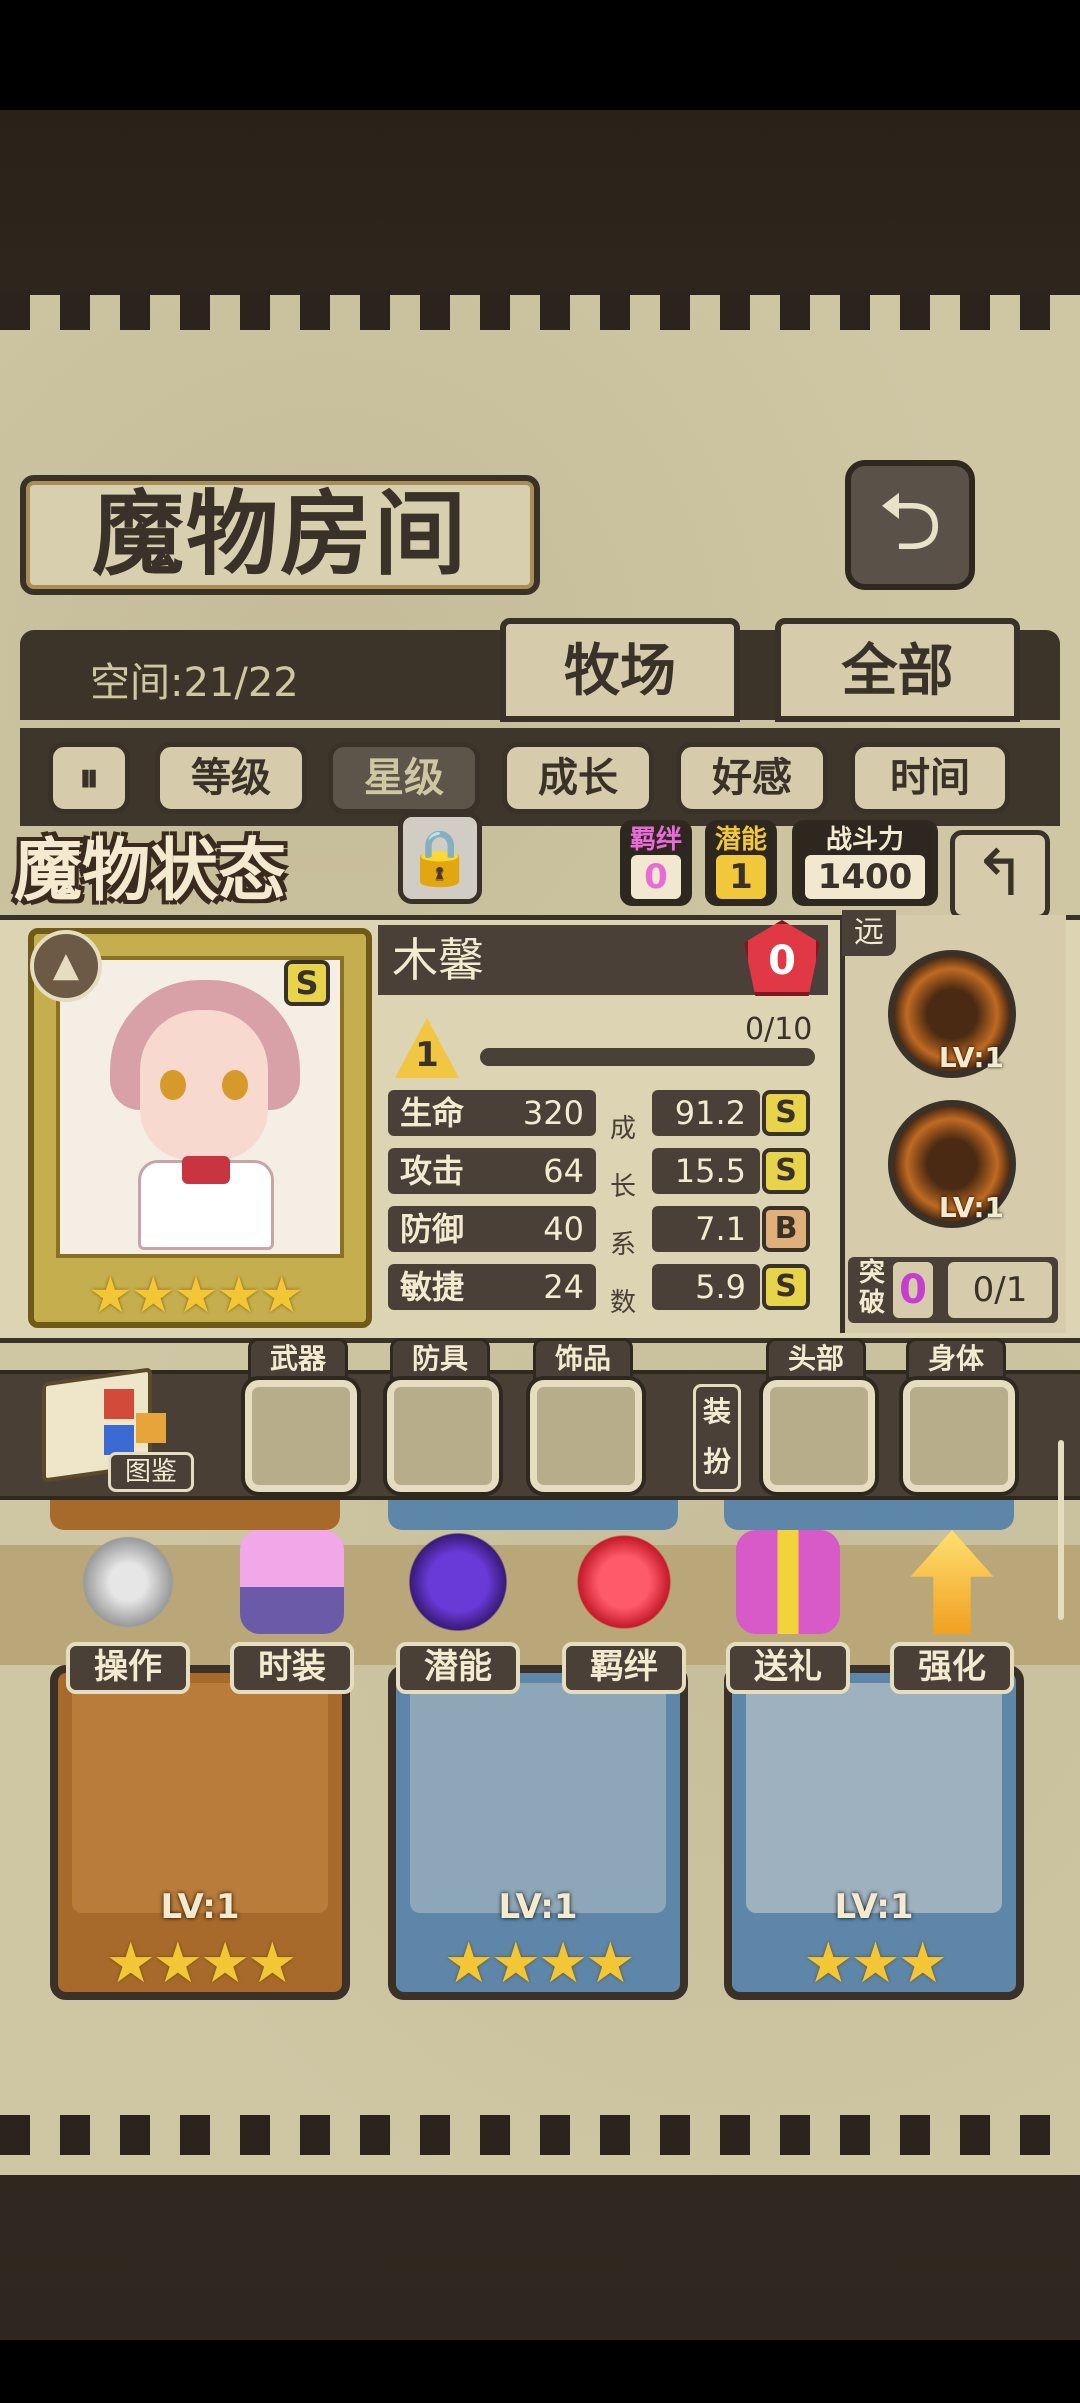 The image size is (1080, 2403). Describe the element at coordinates (586, 1436) in the screenshot. I see `accessory-slot` at that location.